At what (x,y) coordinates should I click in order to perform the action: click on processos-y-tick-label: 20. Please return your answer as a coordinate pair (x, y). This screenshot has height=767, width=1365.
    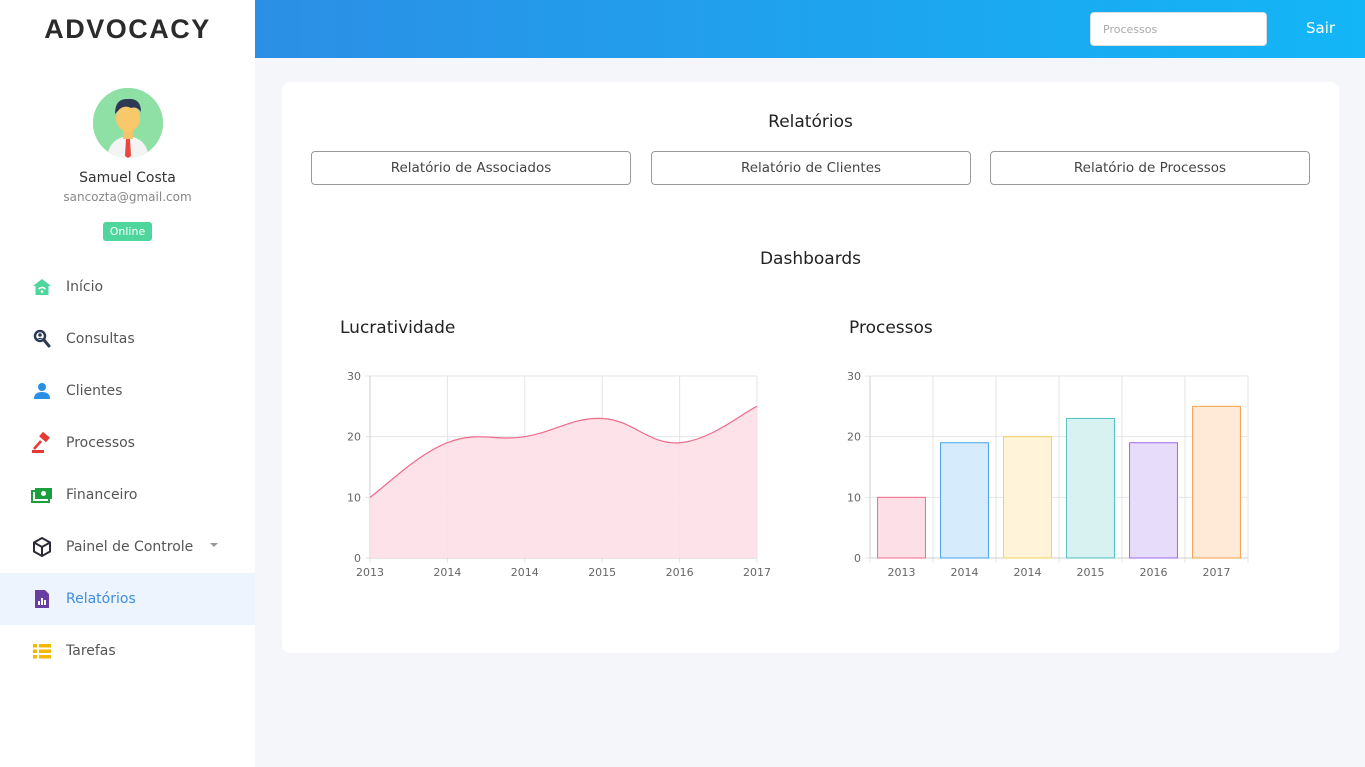
    Looking at the image, I should click on (854, 437).